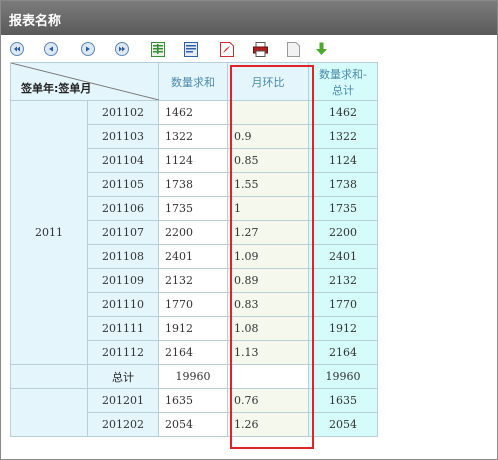  Describe the element at coordinates (268, 376) in the screenshot. I see `subtotal-mom` at that location.